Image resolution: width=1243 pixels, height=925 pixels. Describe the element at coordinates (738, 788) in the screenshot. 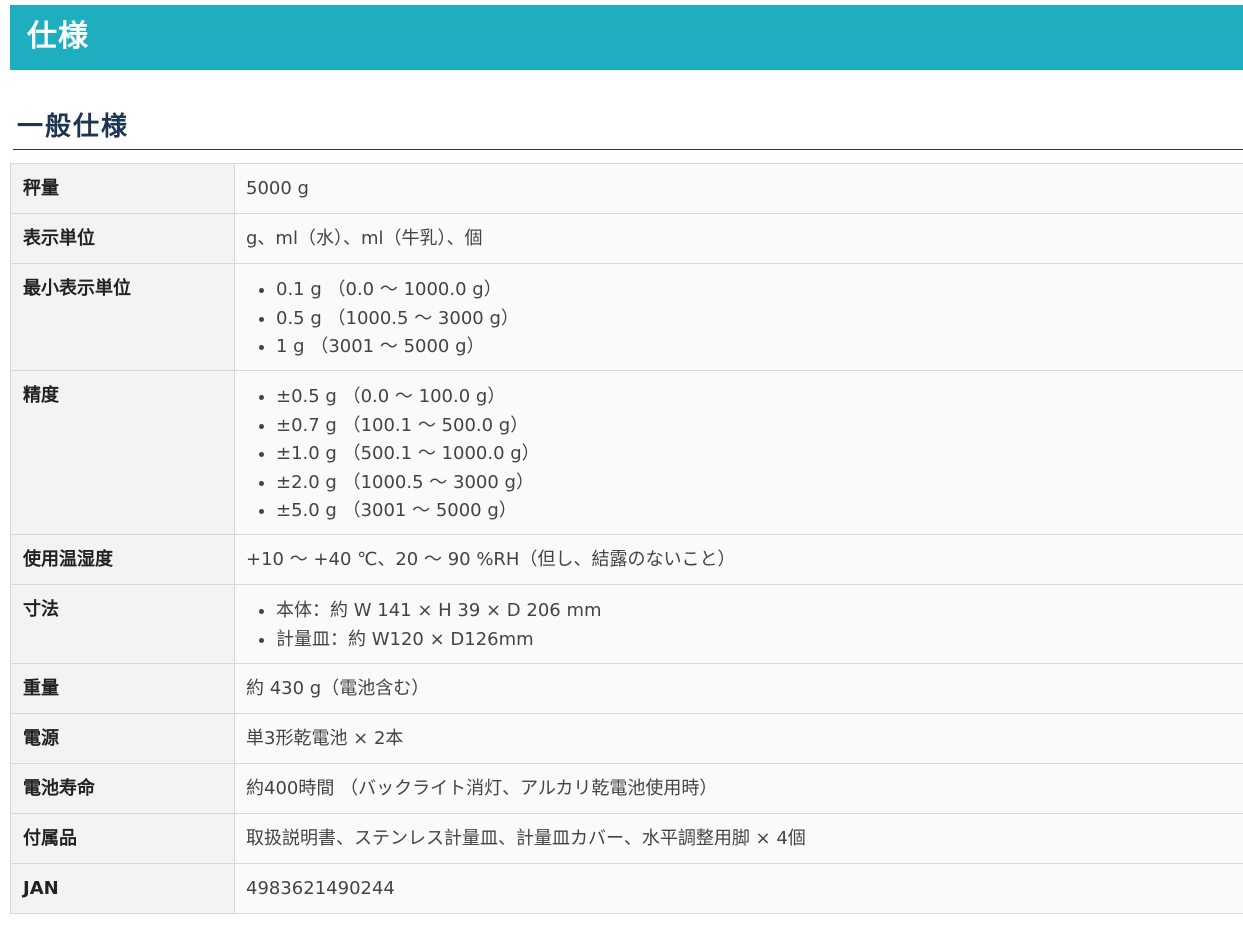

I see `spec-value: 約400時間 （バックライト消灯、アルカリ乾電池使用時）` at that location.